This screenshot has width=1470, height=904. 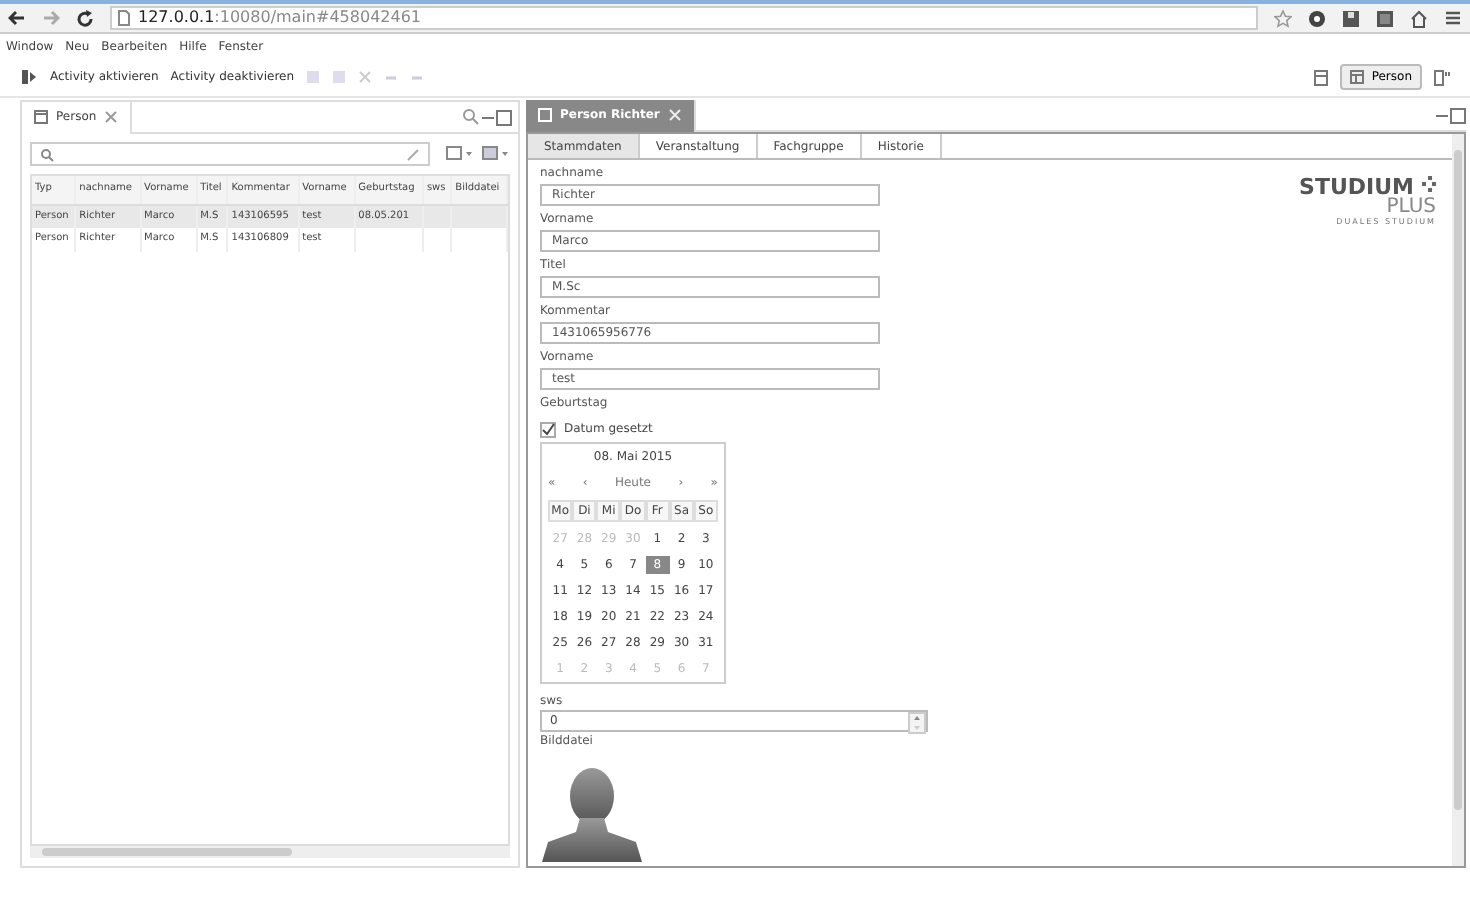 I want to click on menu-icon, so click(x=1453, y=18).